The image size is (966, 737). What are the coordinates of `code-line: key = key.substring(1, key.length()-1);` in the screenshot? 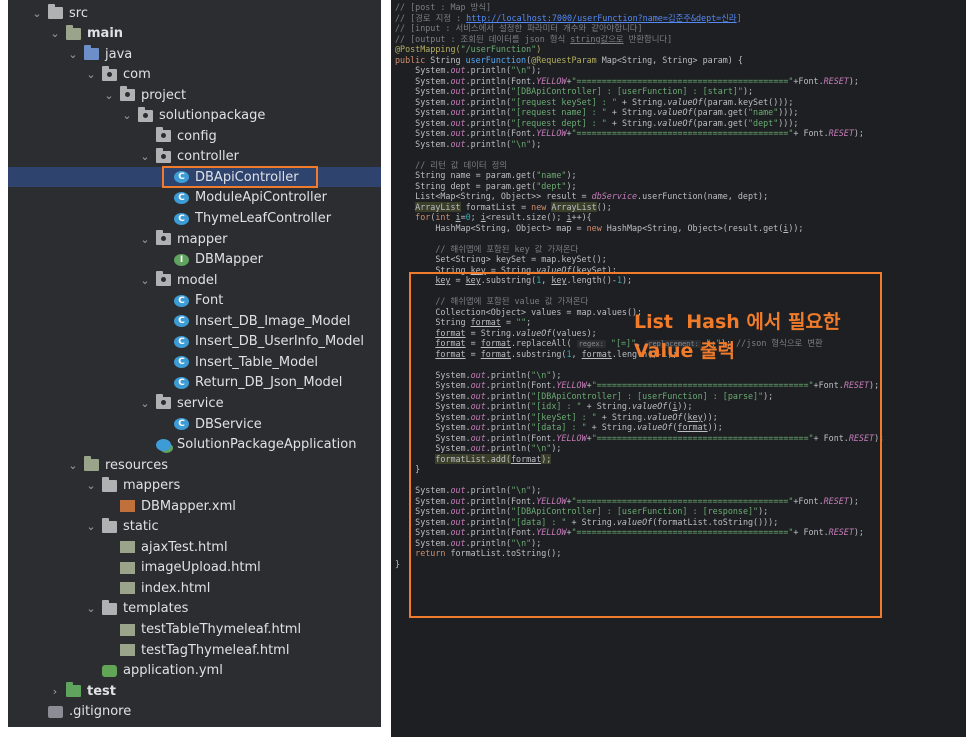 It's located at (639, 280).